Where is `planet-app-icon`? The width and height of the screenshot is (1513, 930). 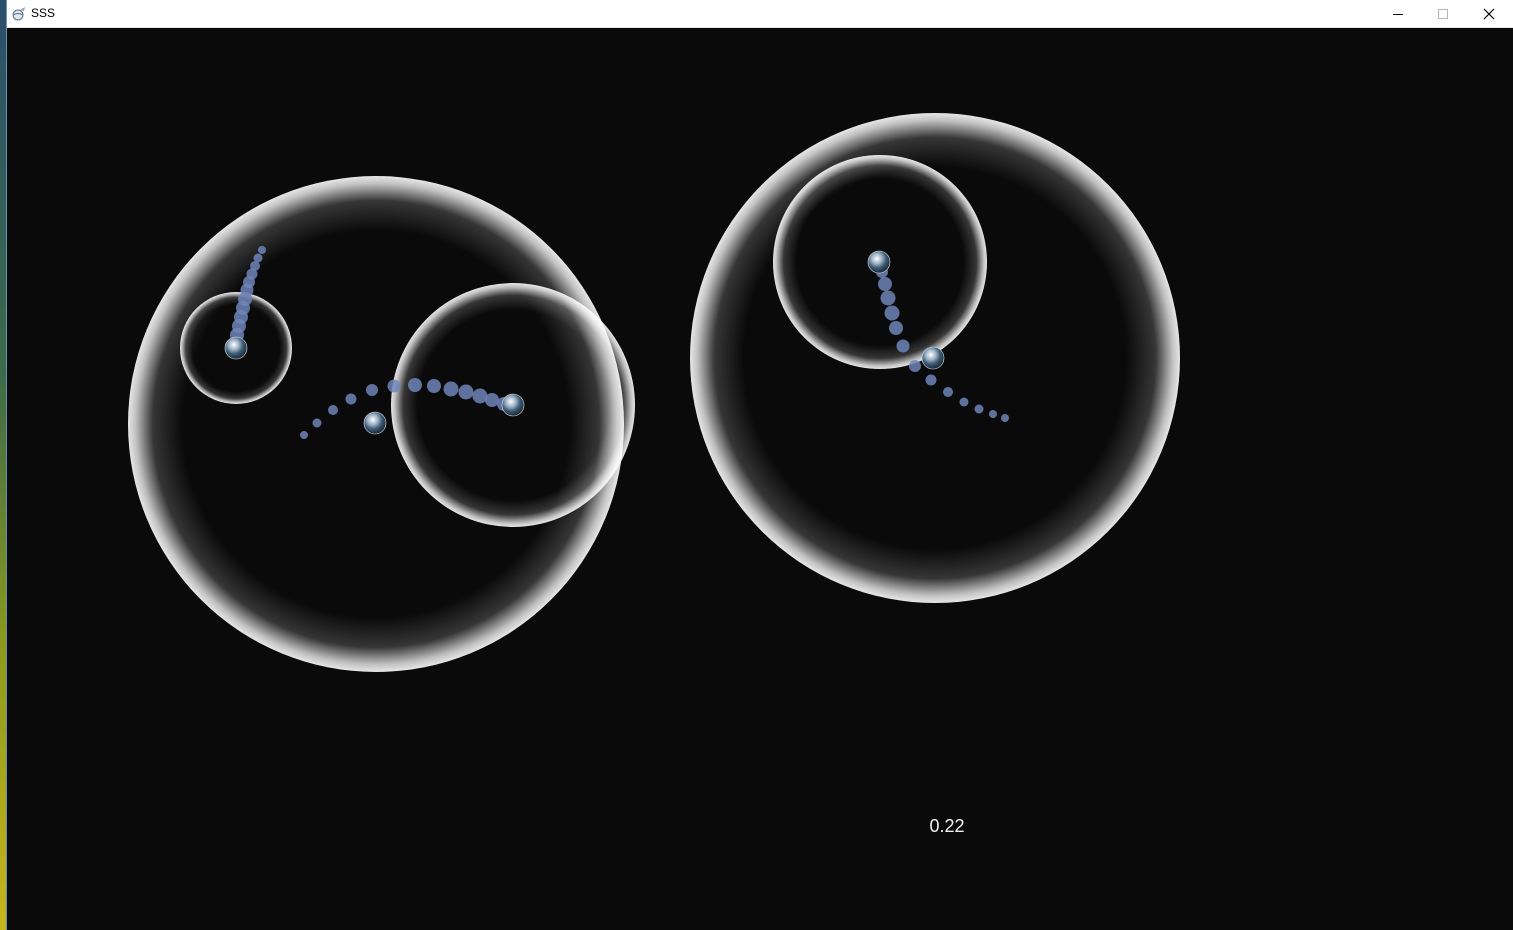 planet-app-icon is located at coordinates (18, 14).